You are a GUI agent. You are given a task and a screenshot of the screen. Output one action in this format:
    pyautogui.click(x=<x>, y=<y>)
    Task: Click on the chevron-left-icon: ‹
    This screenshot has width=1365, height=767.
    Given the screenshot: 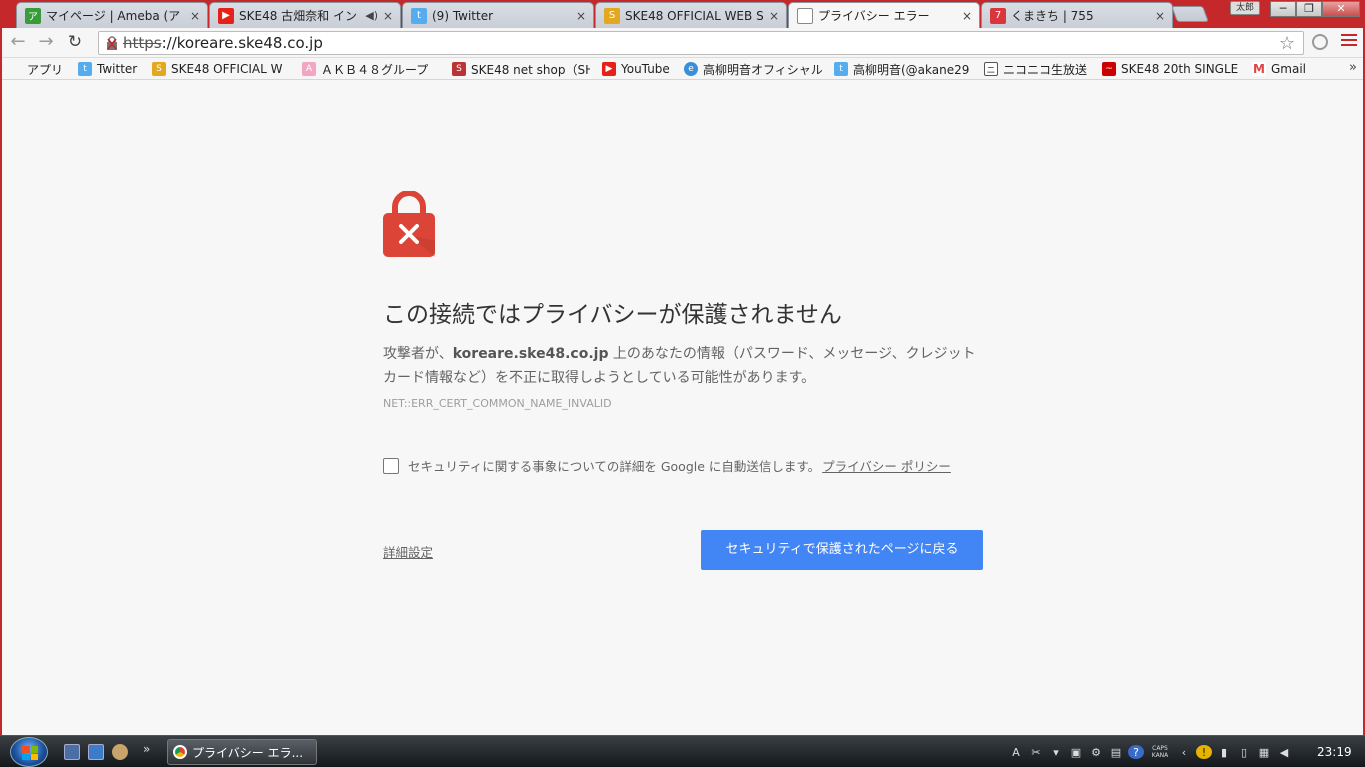 What is the action you would take?
    pyautogui.click(x=1184, y=752)
    